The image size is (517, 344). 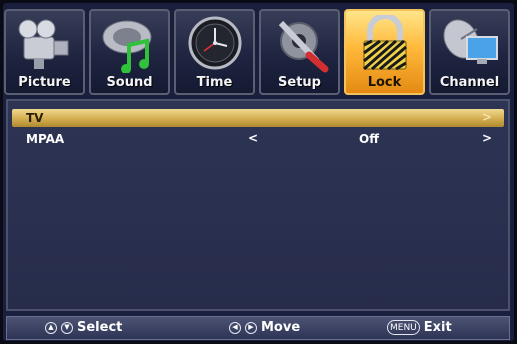 What do you see at coordinates (215, 43) in the screenshot?
I see `clock-icon` at bounding box center [215, 43].